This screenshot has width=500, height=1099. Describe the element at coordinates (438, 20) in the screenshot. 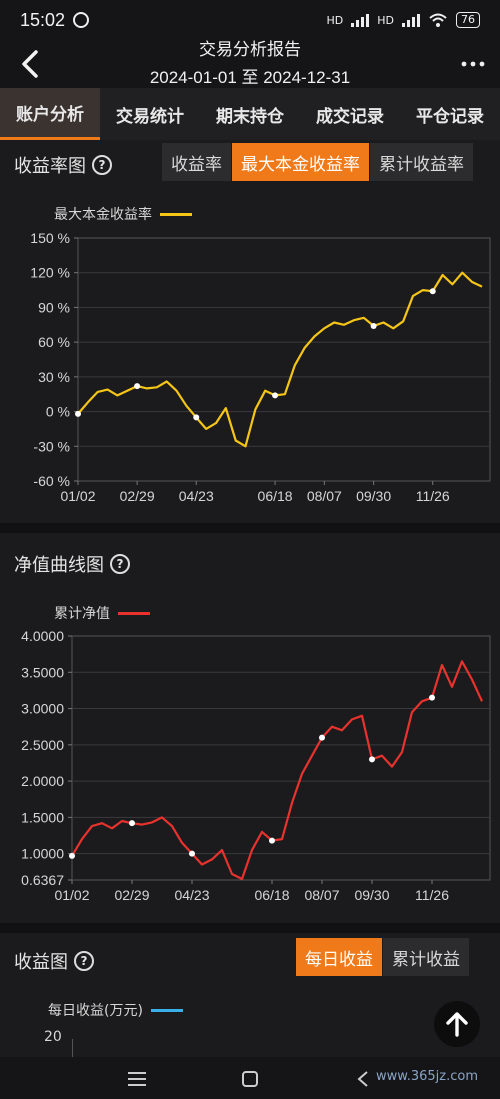

I see `wifi-icon` at that location.